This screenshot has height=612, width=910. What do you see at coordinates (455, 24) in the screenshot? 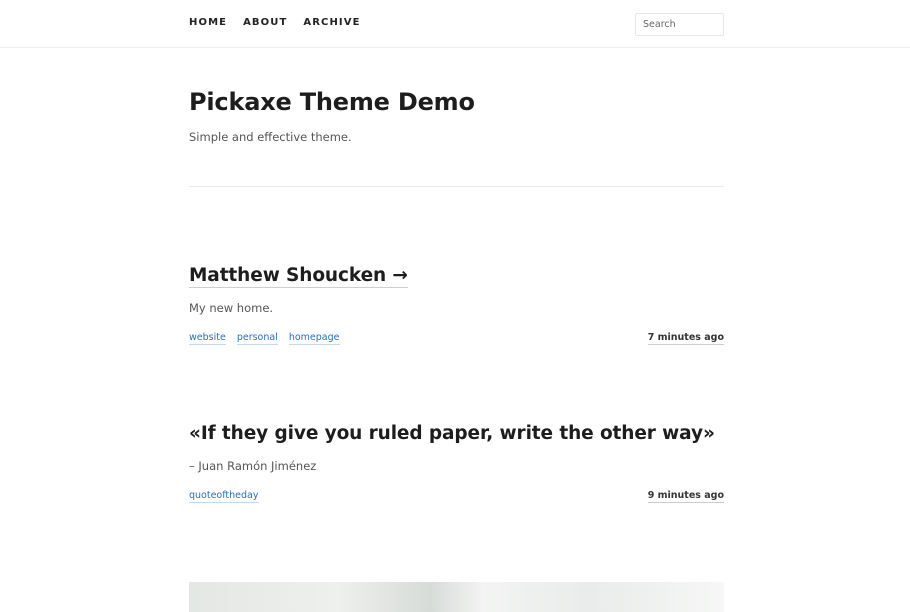
I see `top-navigation-bar: HOME ABOUT ARCHIVE` at bounding box center [455, 24].